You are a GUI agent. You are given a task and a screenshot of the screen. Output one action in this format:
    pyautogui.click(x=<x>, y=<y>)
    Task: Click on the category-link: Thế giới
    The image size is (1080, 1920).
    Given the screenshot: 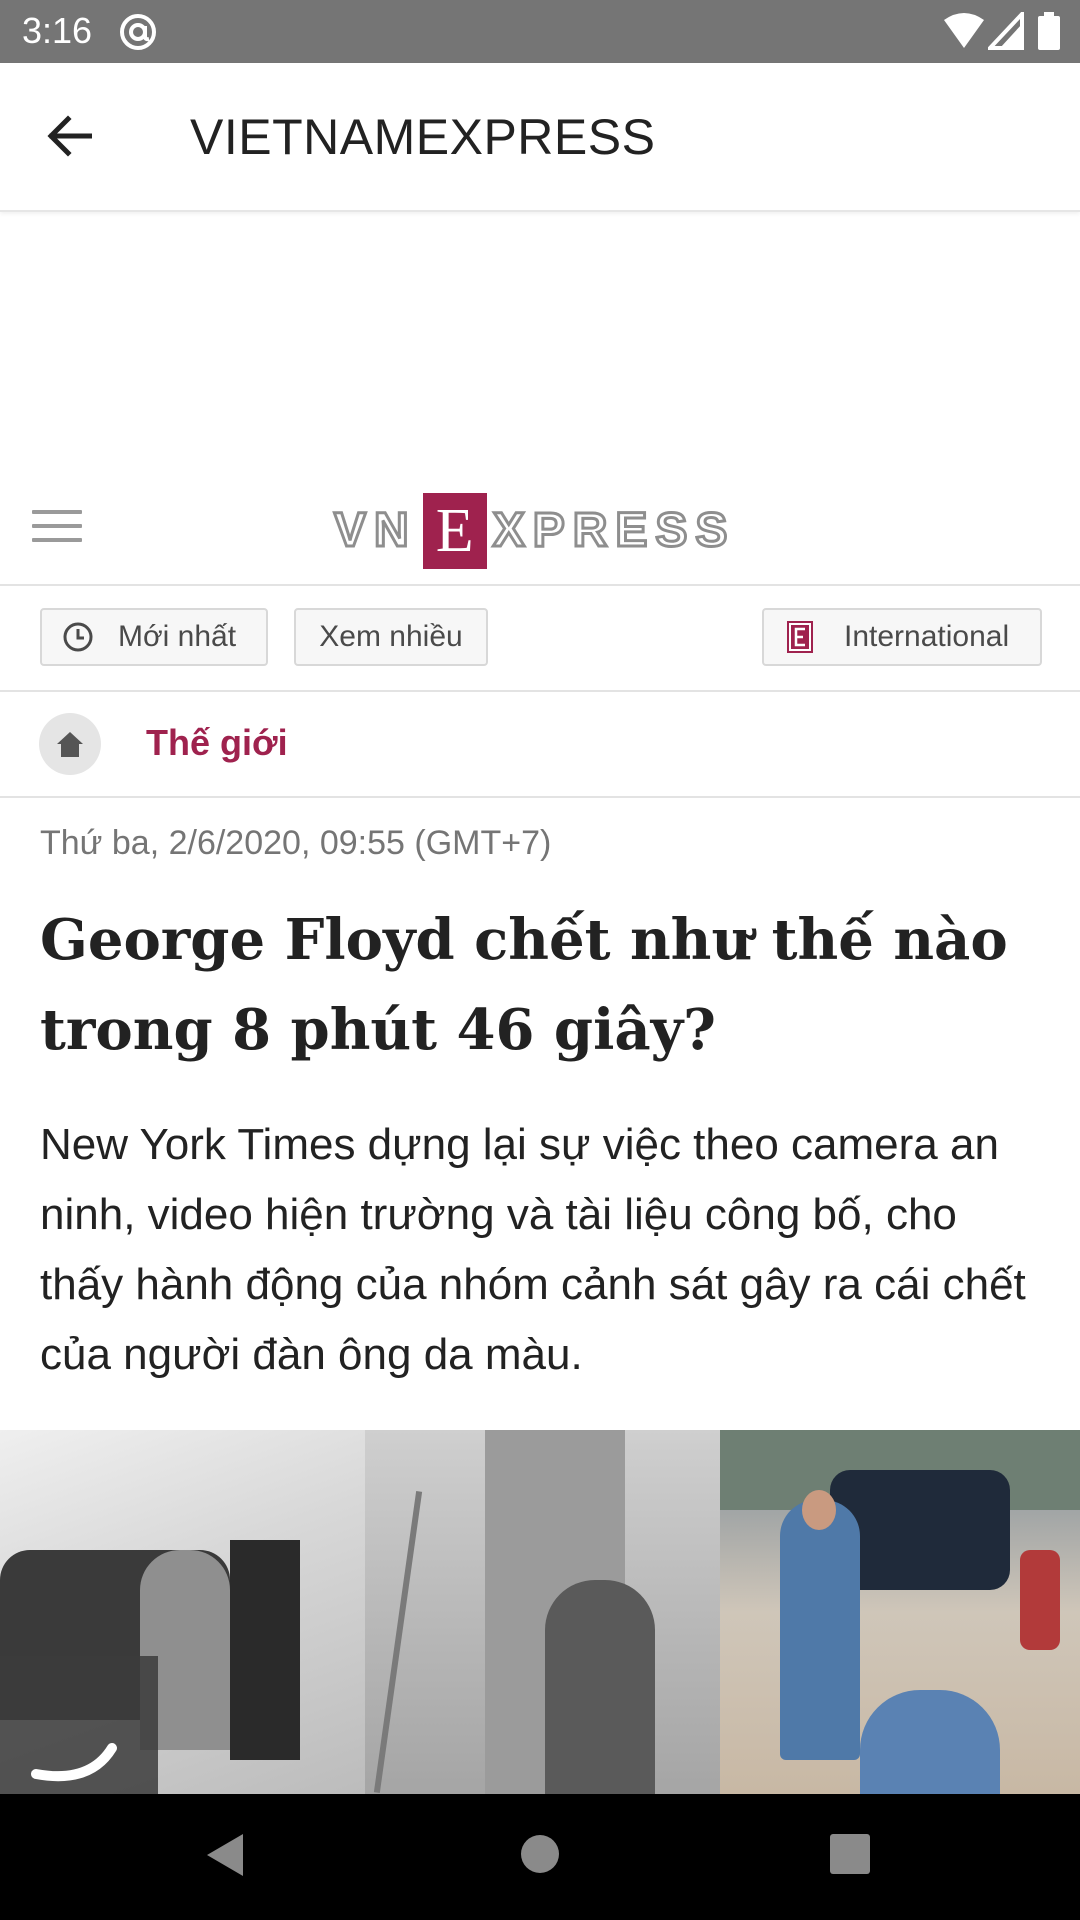 What is the action you would take?
    pyautogui.click(x=217, y=743)
    